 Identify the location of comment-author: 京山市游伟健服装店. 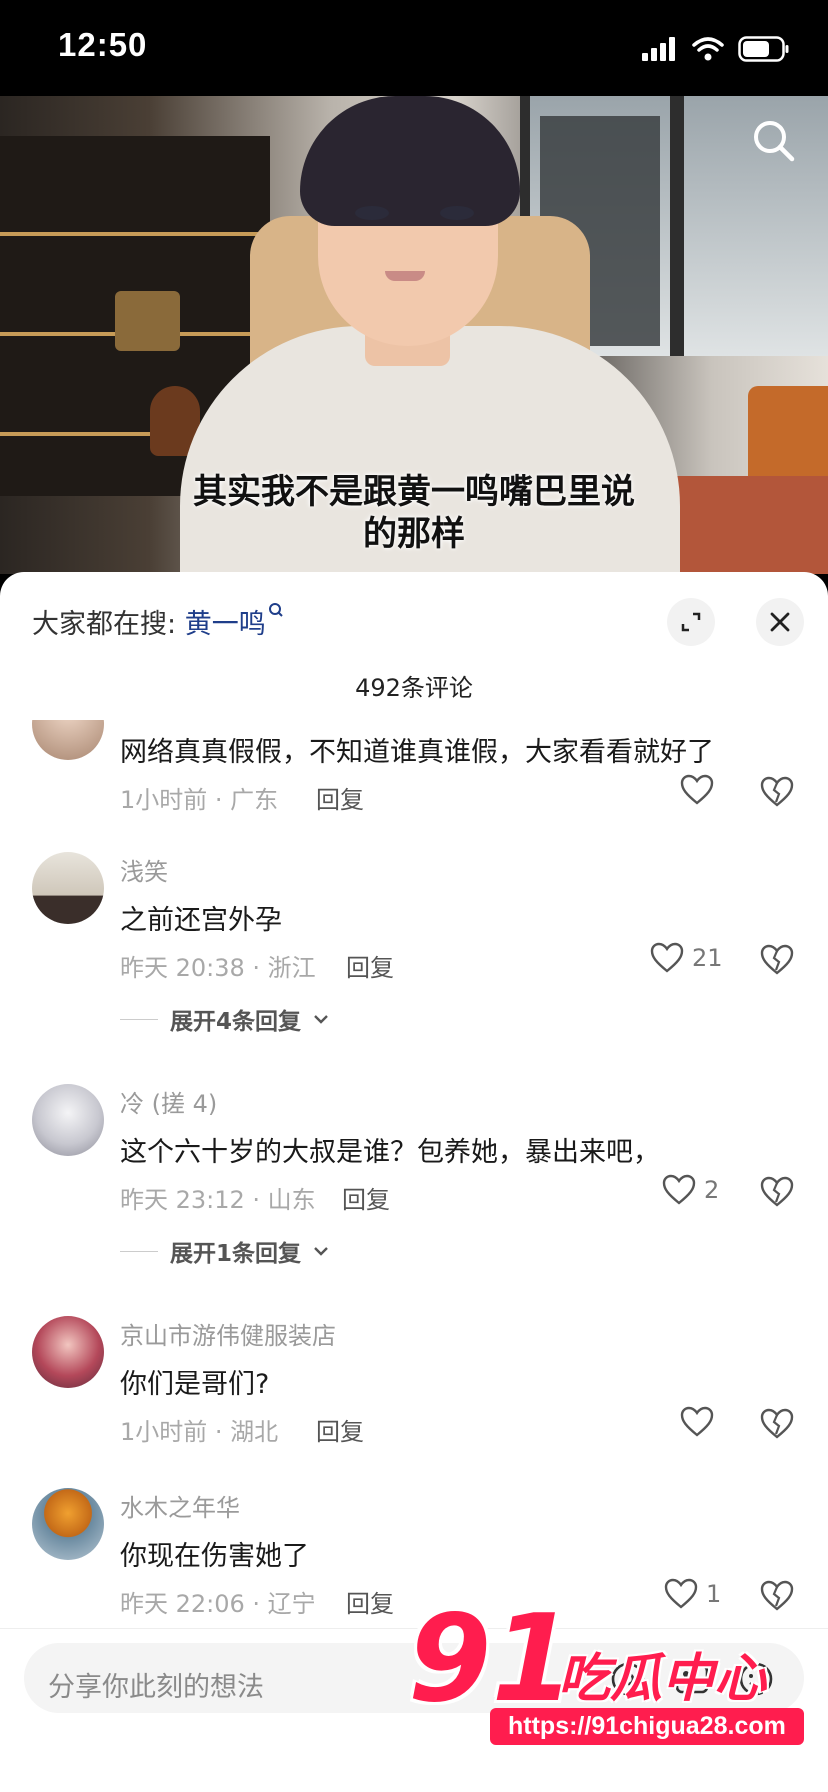
(228, 1333).